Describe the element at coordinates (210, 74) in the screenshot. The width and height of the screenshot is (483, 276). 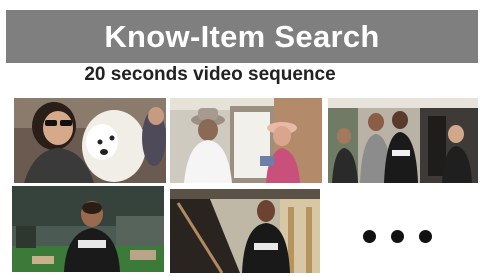
I see `slide-subtitle: 20 seconds video sequence` at that location.